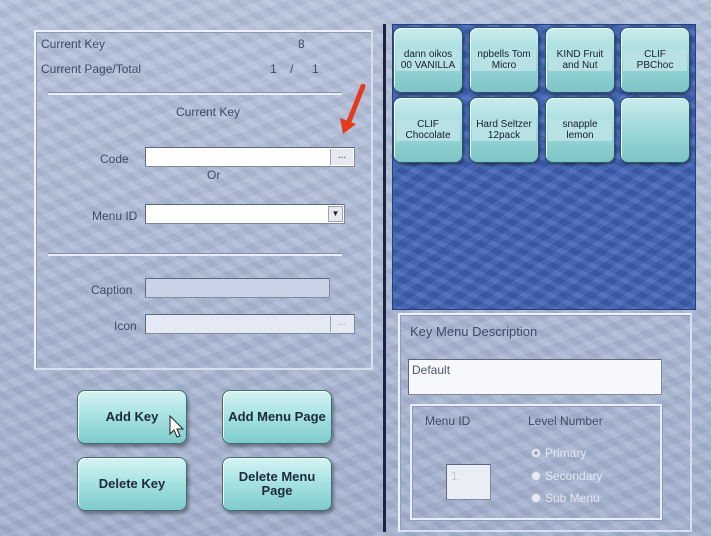 The height and width of the screenshot is (536, 711). What do you see at coordinates (566, 453) in the screenshot?
I see `level-primary-label: Primary` at bounding box center [566, 453].